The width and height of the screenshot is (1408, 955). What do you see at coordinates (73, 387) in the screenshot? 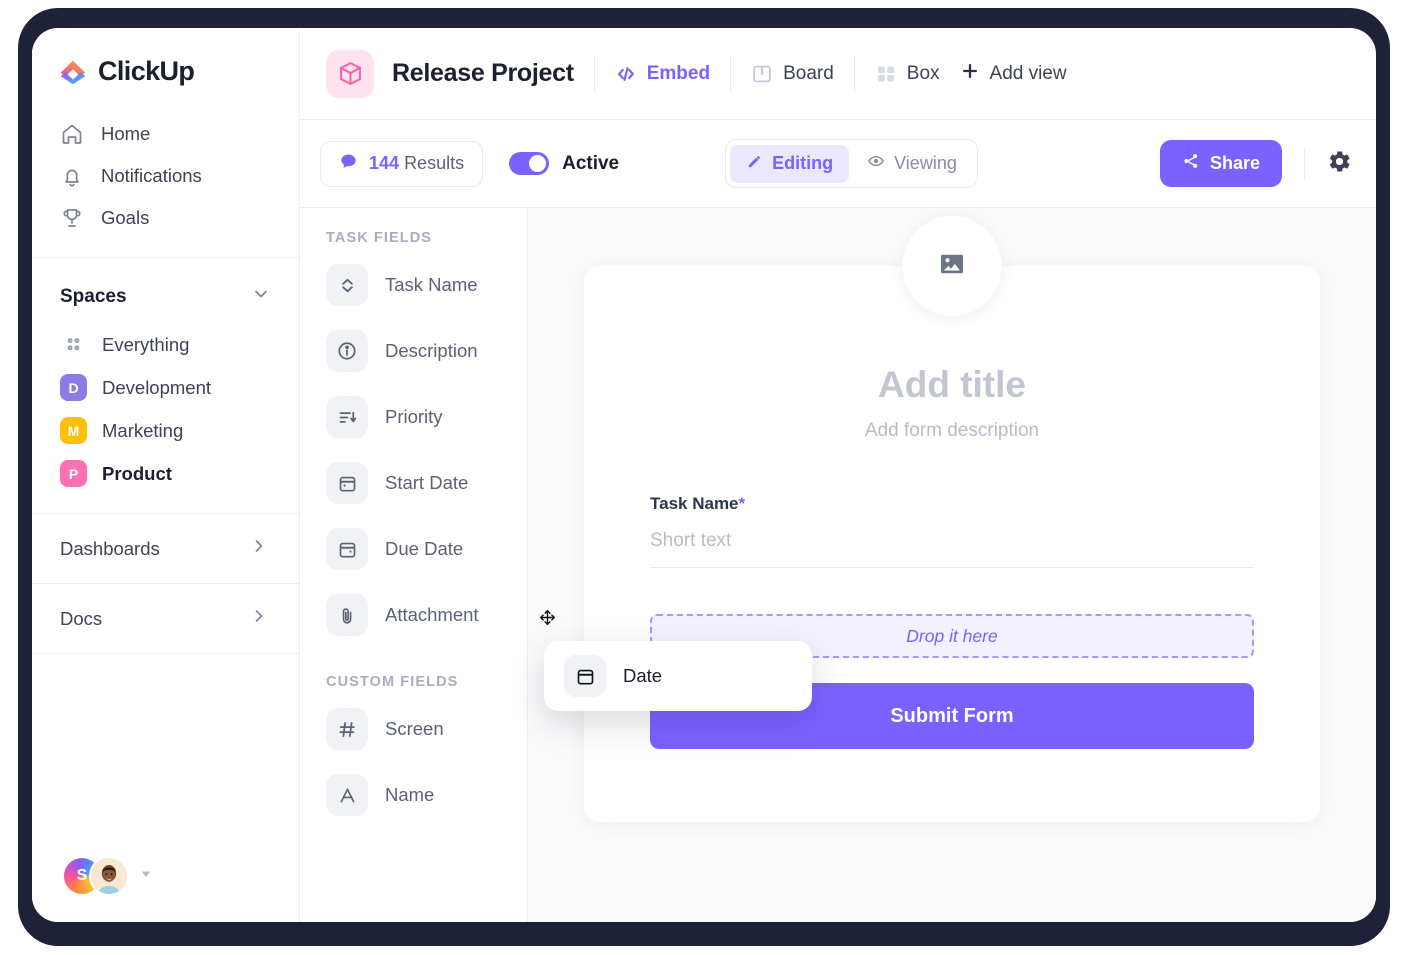
I see `space-badge: D` at bounding box center [73, 387].